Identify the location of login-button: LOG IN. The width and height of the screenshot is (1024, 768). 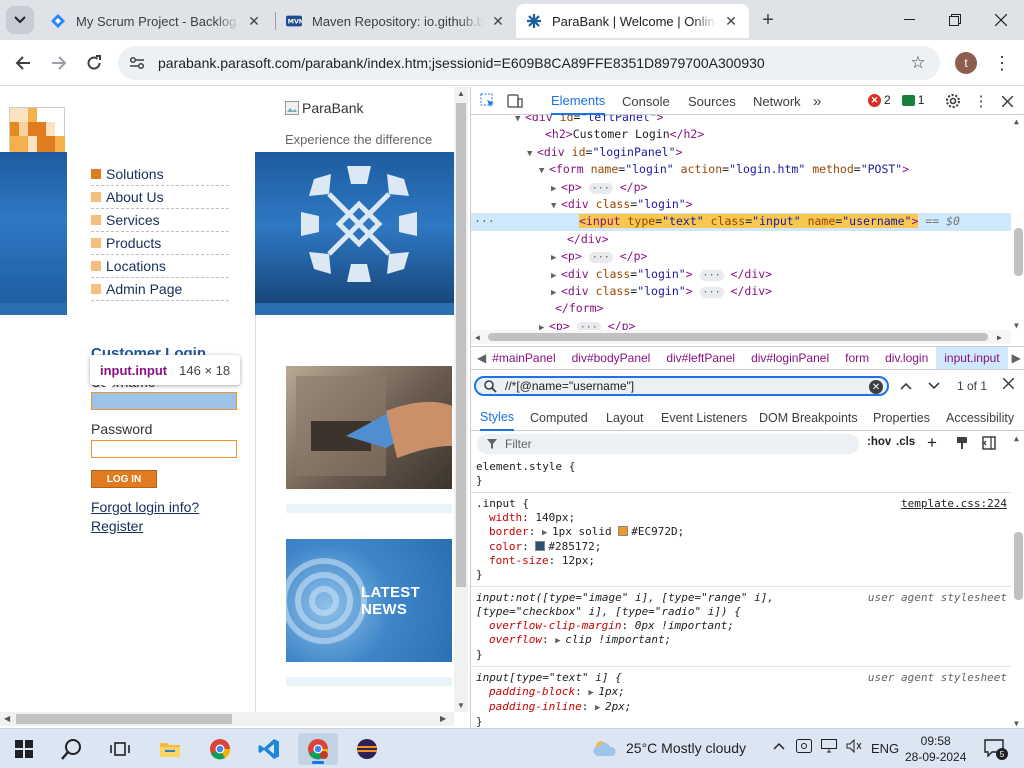
(124, 479).